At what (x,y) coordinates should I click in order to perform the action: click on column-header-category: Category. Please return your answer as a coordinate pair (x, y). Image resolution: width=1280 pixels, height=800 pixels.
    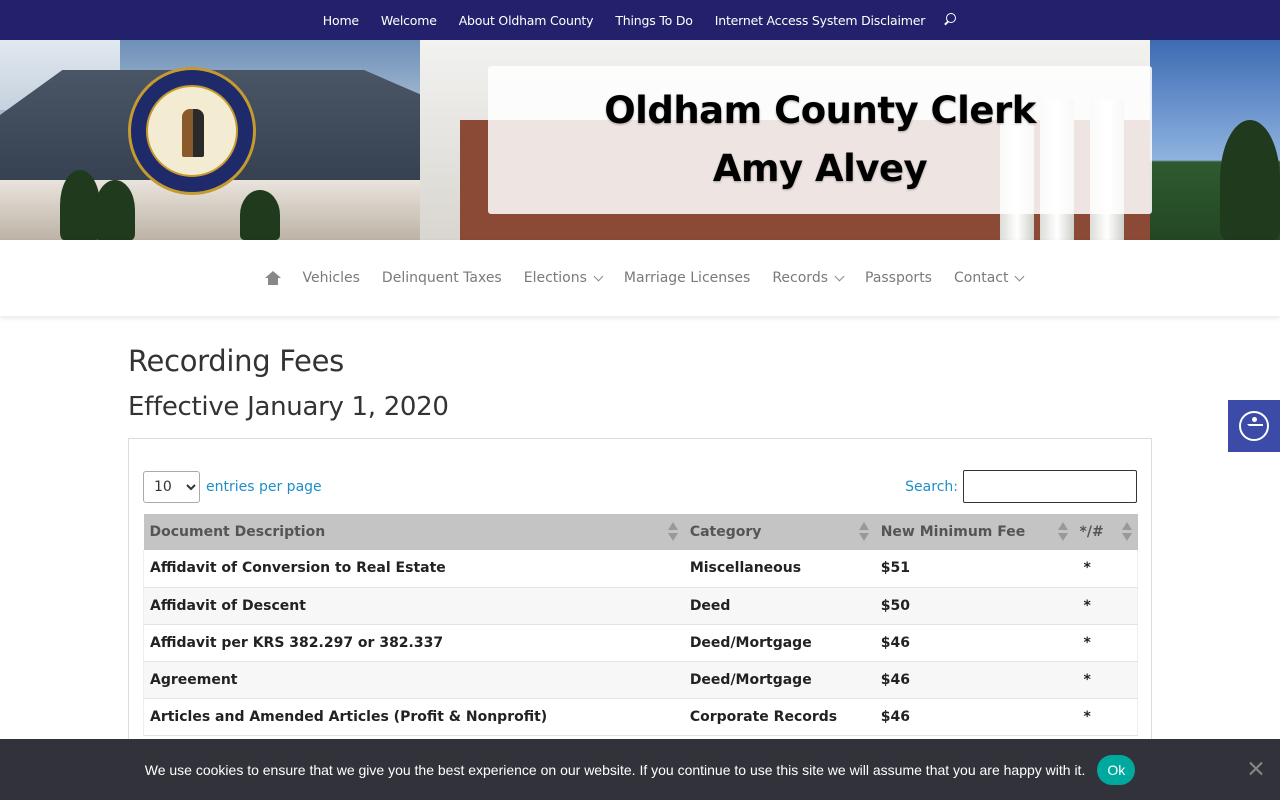
    Looking at the image, I should click on (779, 532).